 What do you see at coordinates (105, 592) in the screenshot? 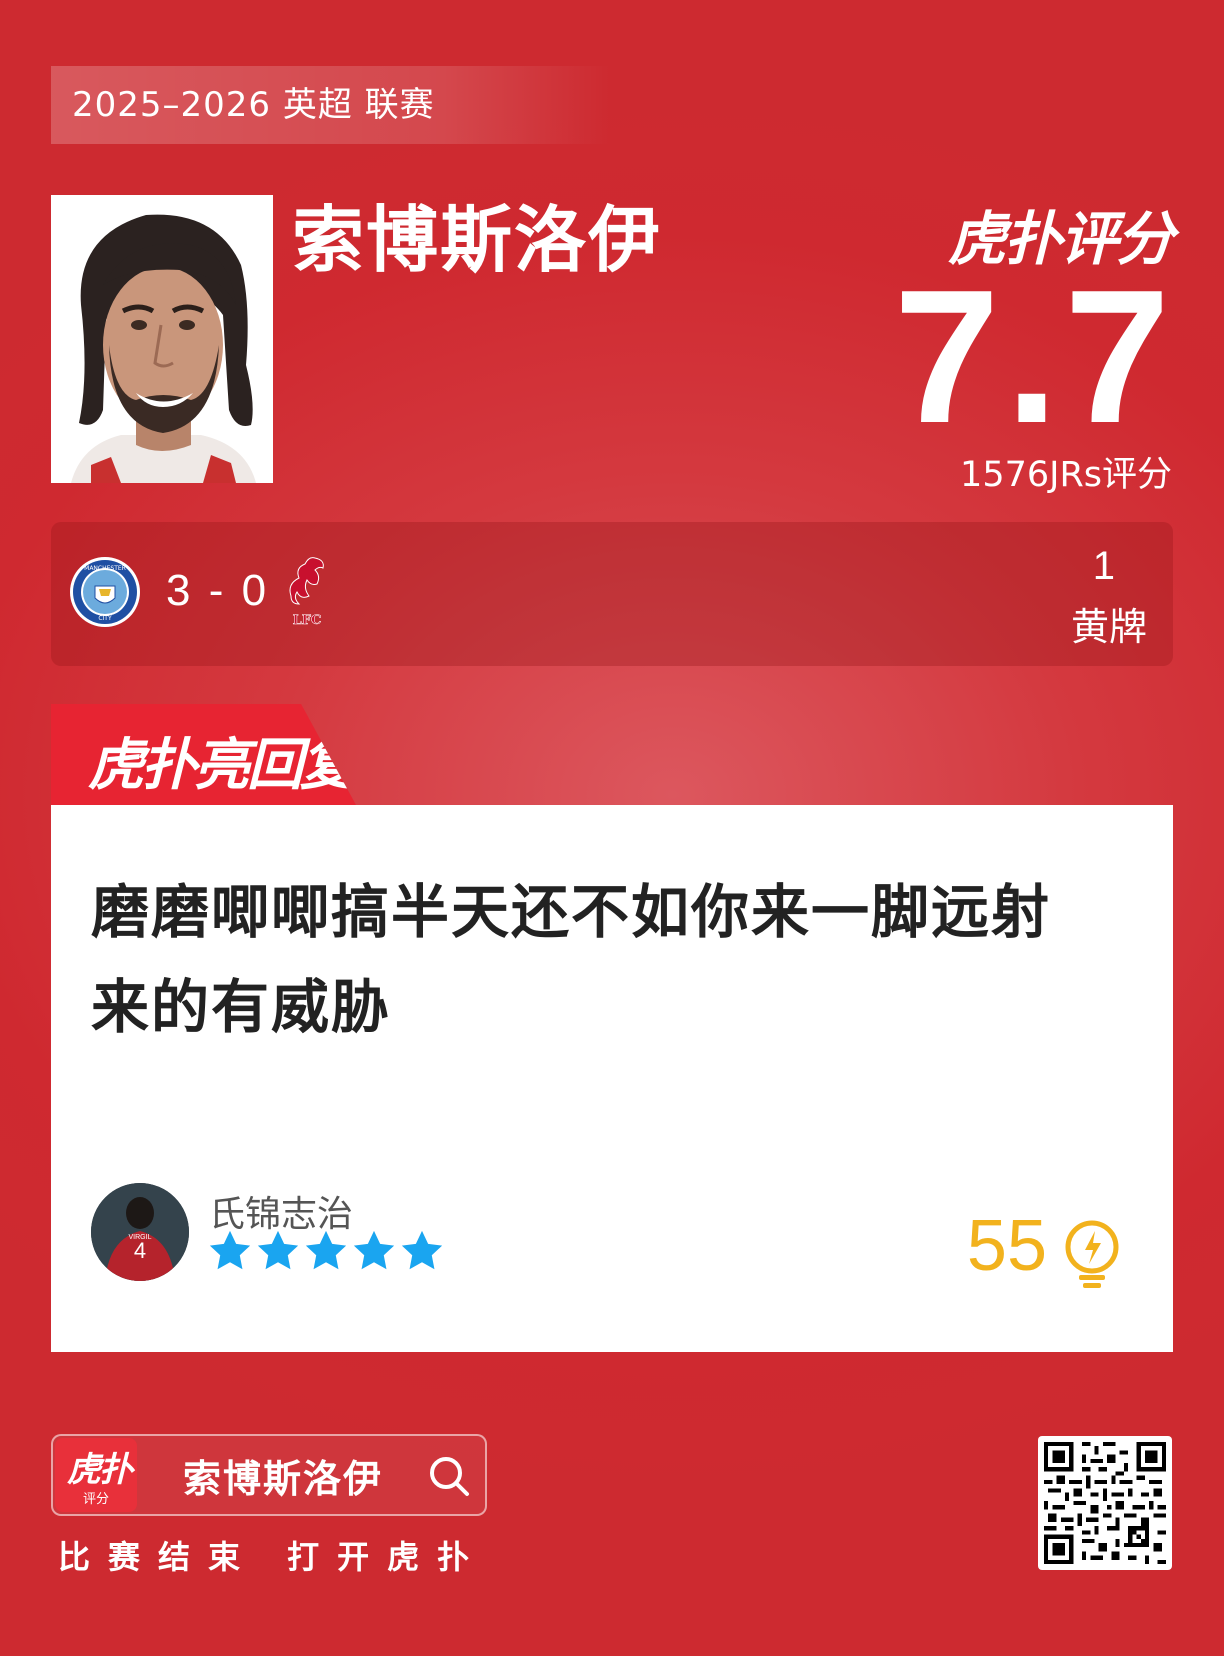
I see `manchester-city-badge-icon: MANCHESTER CITY` at bounding box center [105, 592].